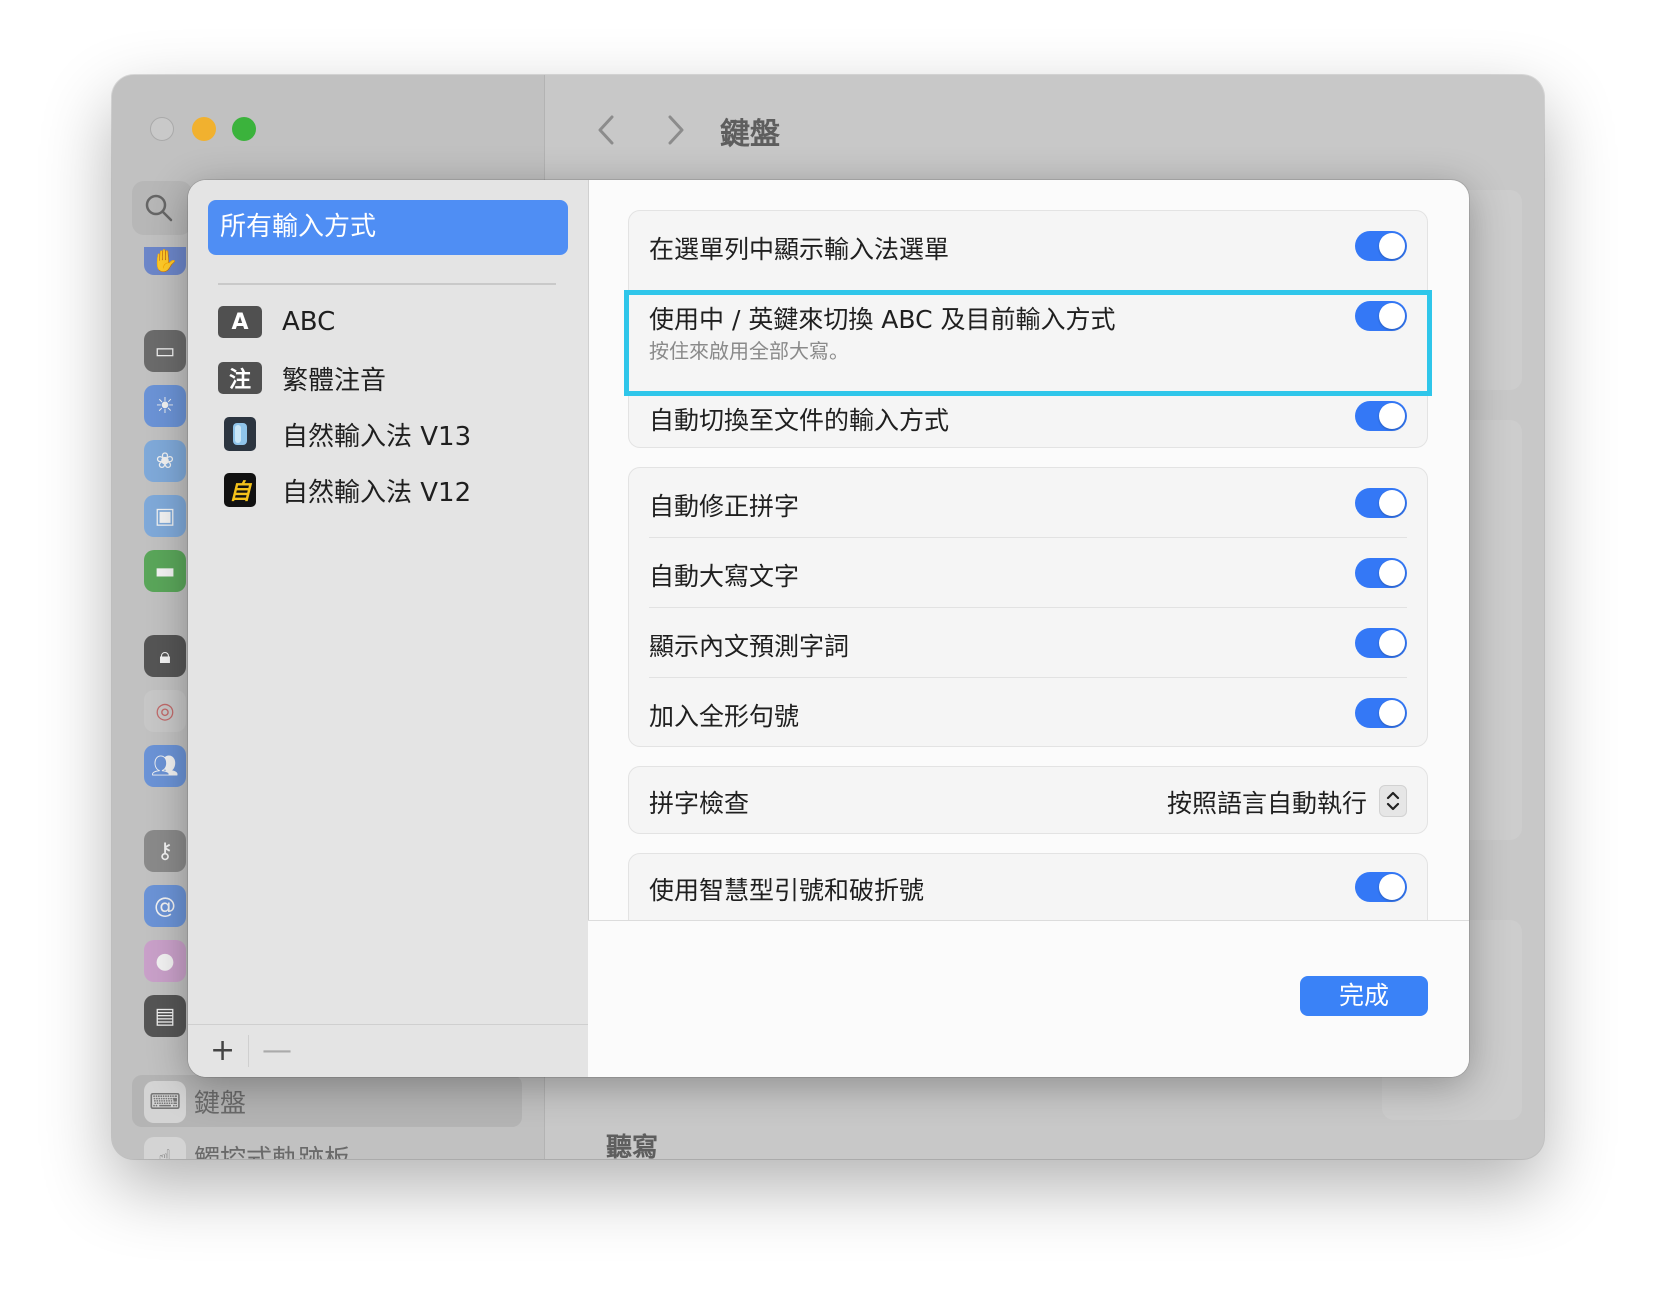 This screenshot has height=1306, width=1654. I want to click on sheet-footer: 完成, so click(1028, 999).